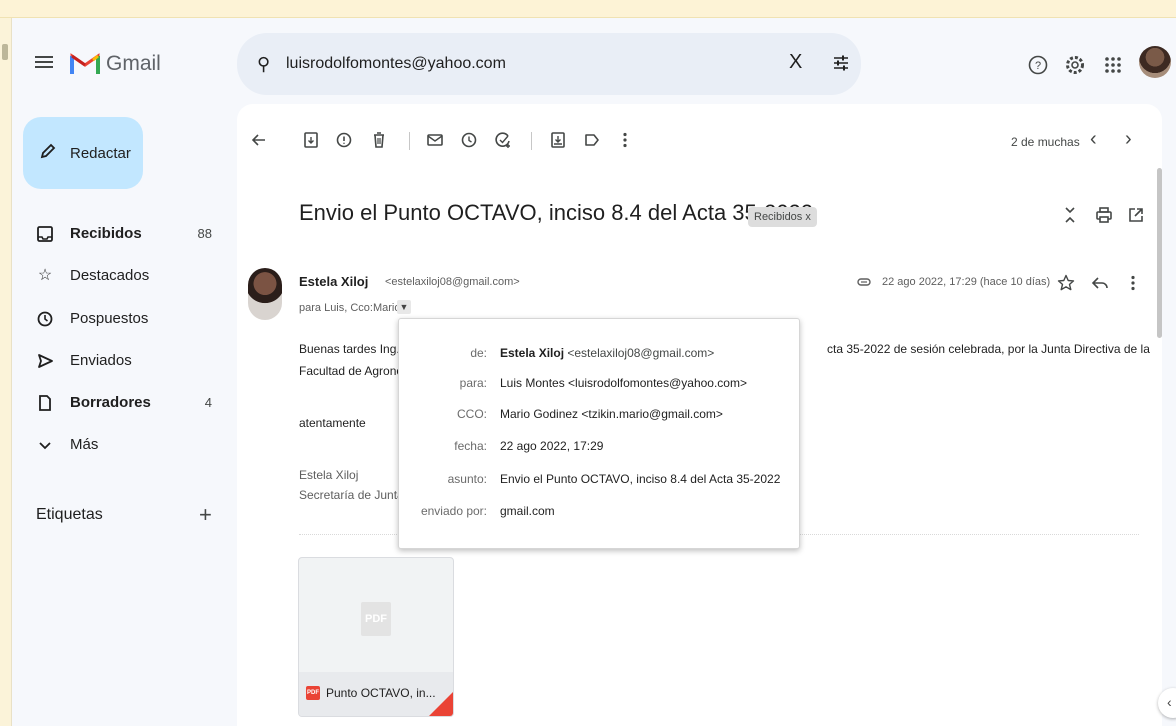 The image size is (1176, 726). What do you see at coordinates (133, 63) in the screenshot?
I see `app-name: Gmail` at bounding box center [133, 63].